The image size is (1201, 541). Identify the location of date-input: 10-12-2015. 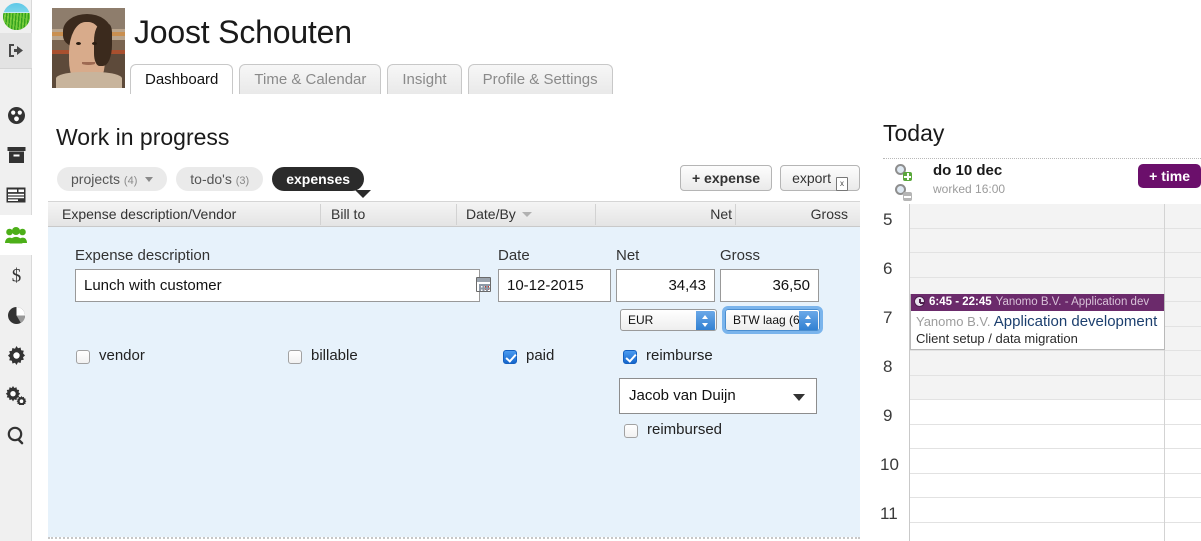
(554, 285).